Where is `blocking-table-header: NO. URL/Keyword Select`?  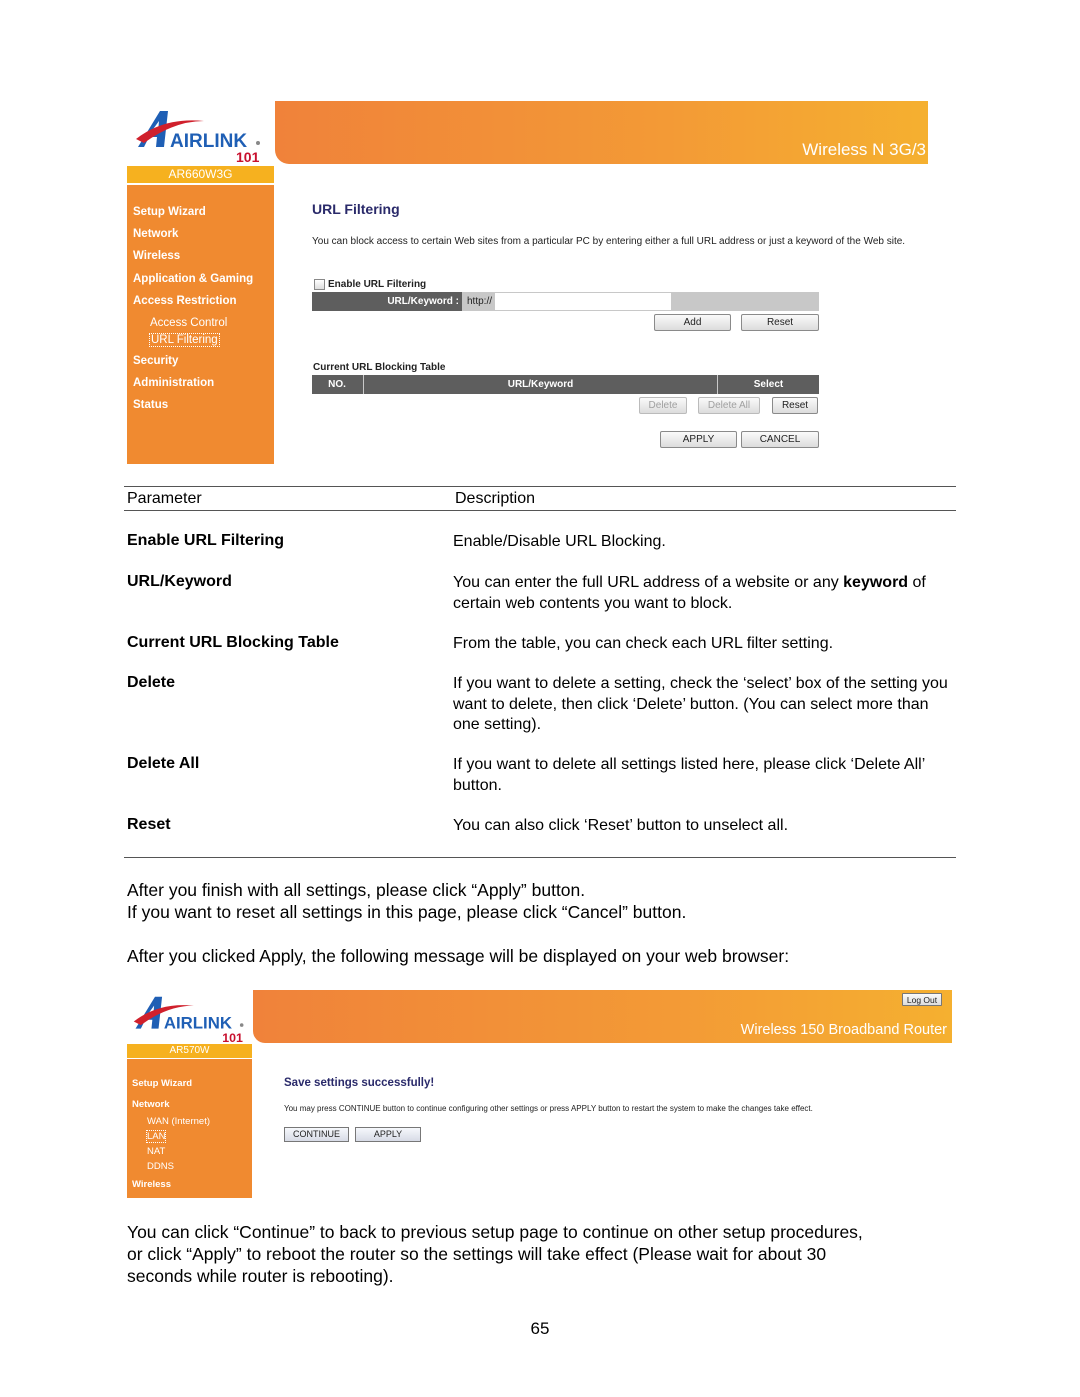
blocking-table-header: NO. URL/Keyword Select is located at coordinates (565, 384).